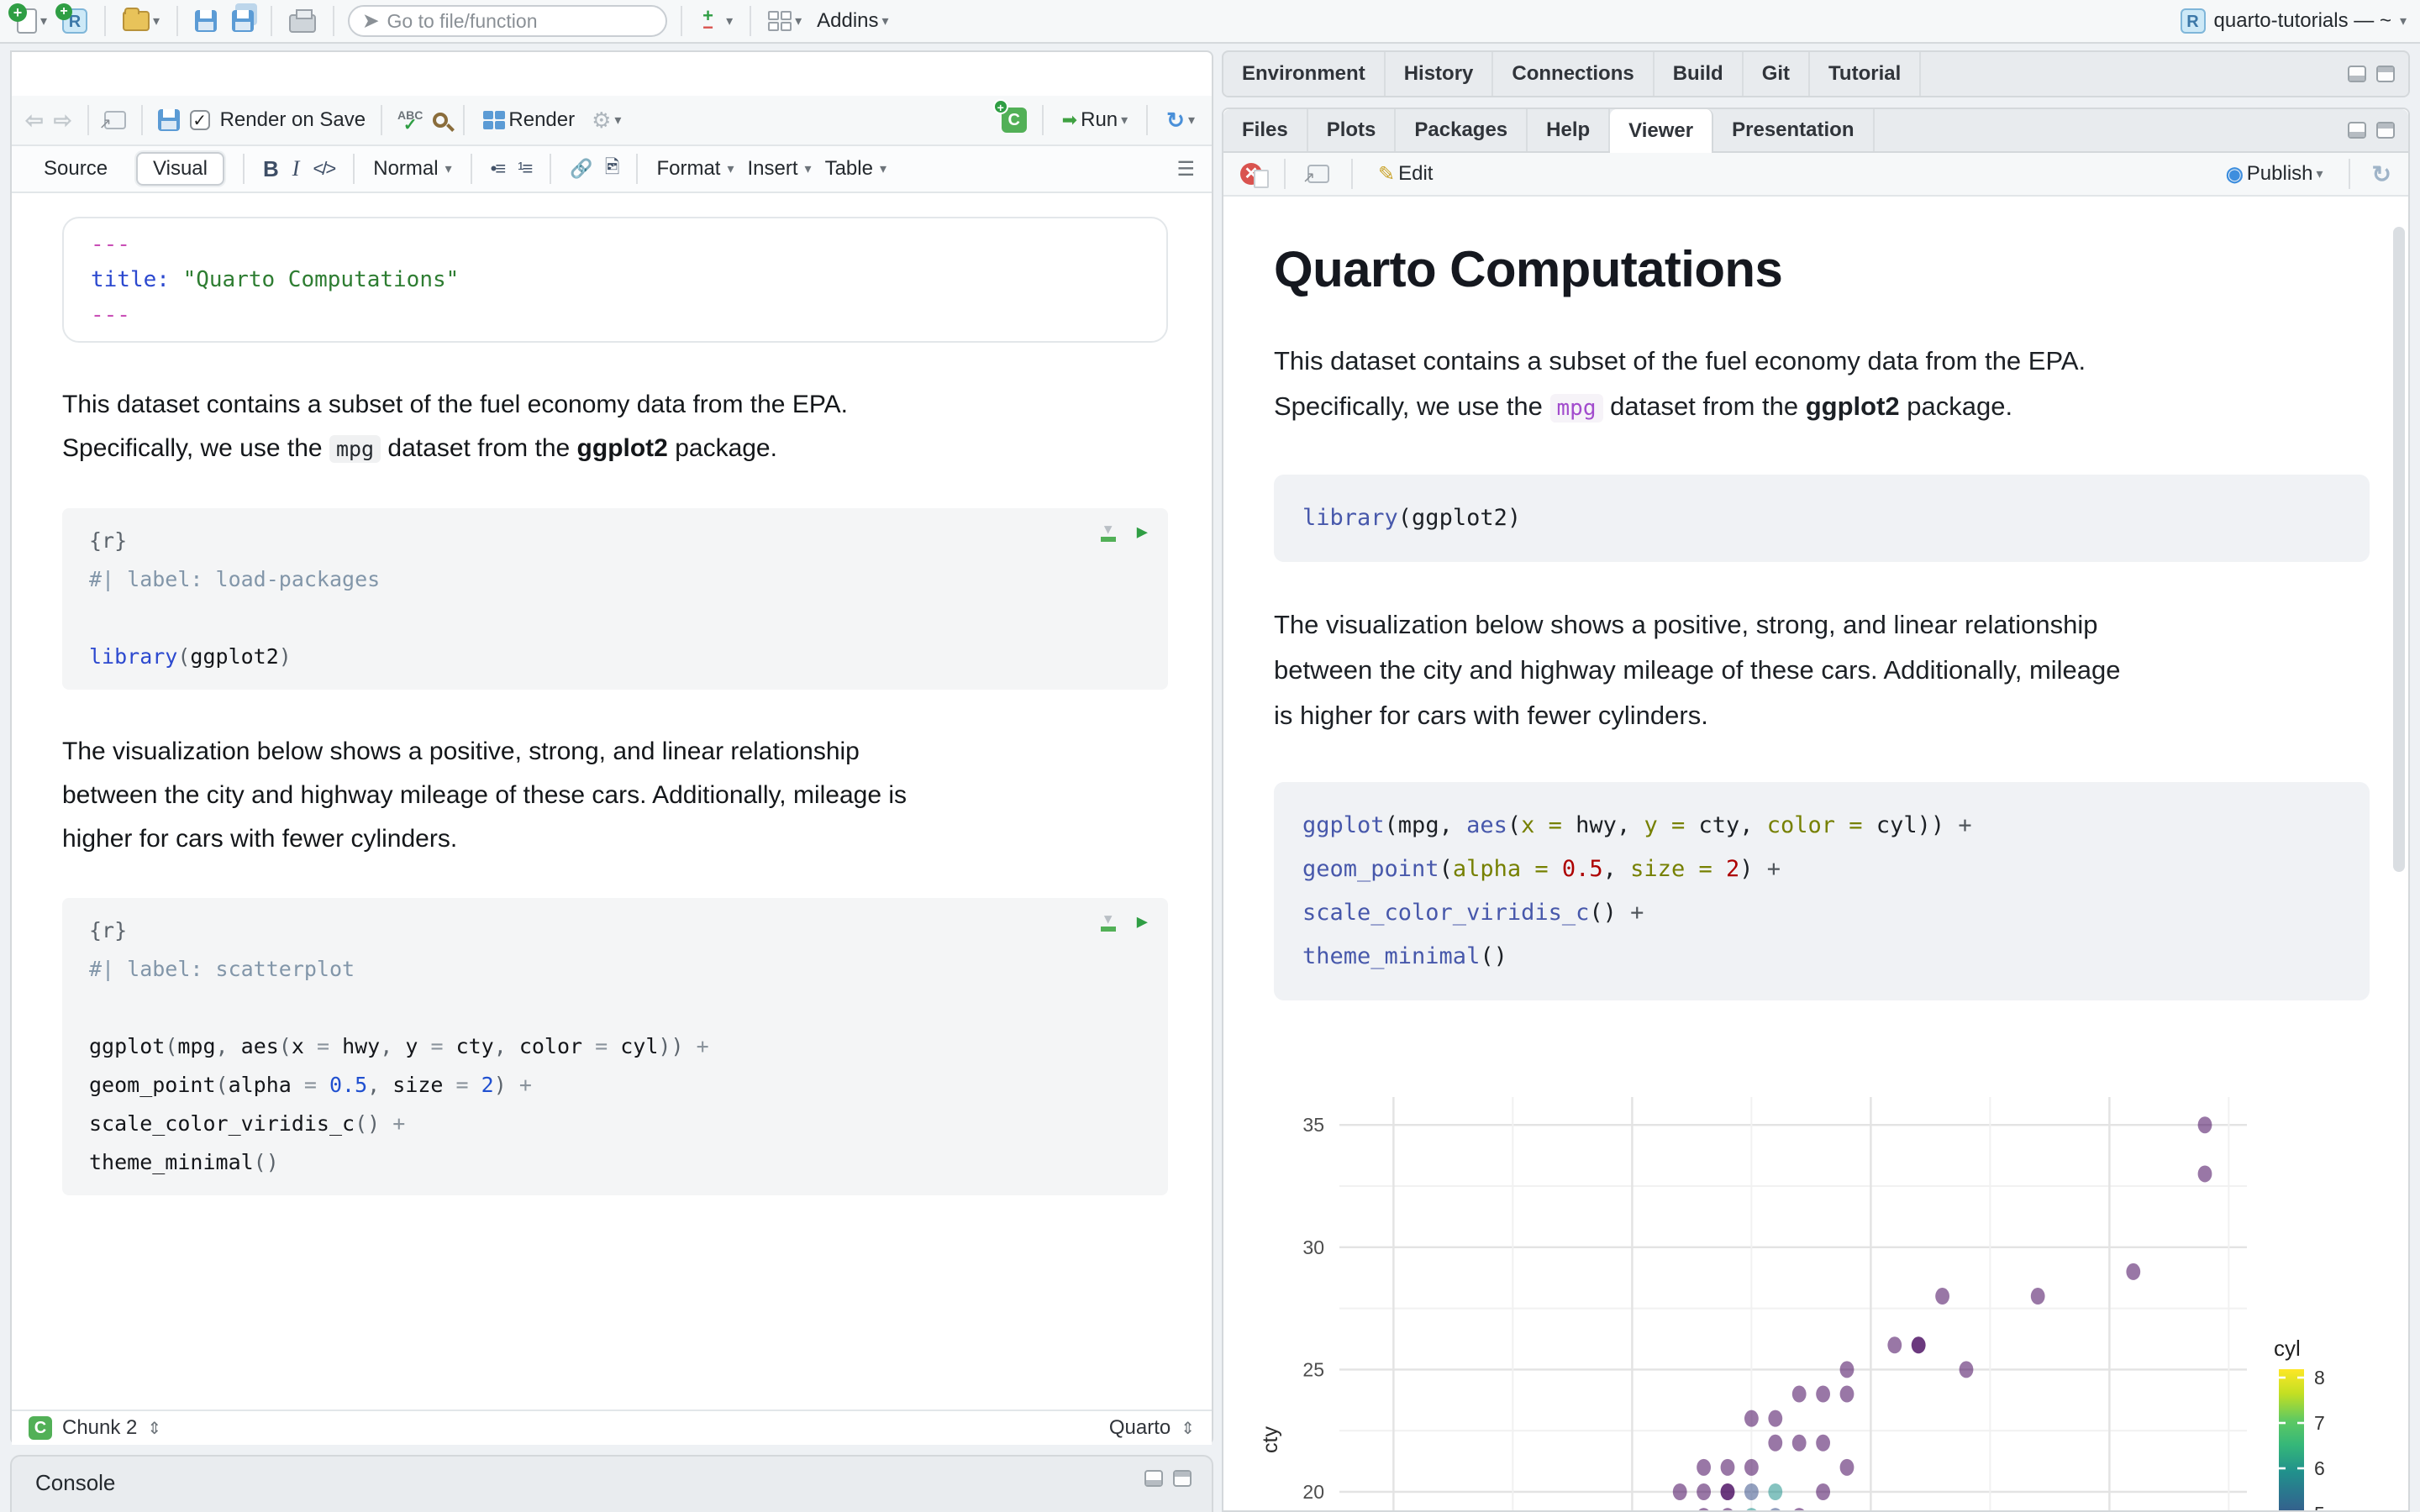 The height and width of the screenshot is (1512, 2420). Describe the element at coordinates (412, 169) in the screenshot. I see `paragraph-style-select: Normal ▾` at that location.